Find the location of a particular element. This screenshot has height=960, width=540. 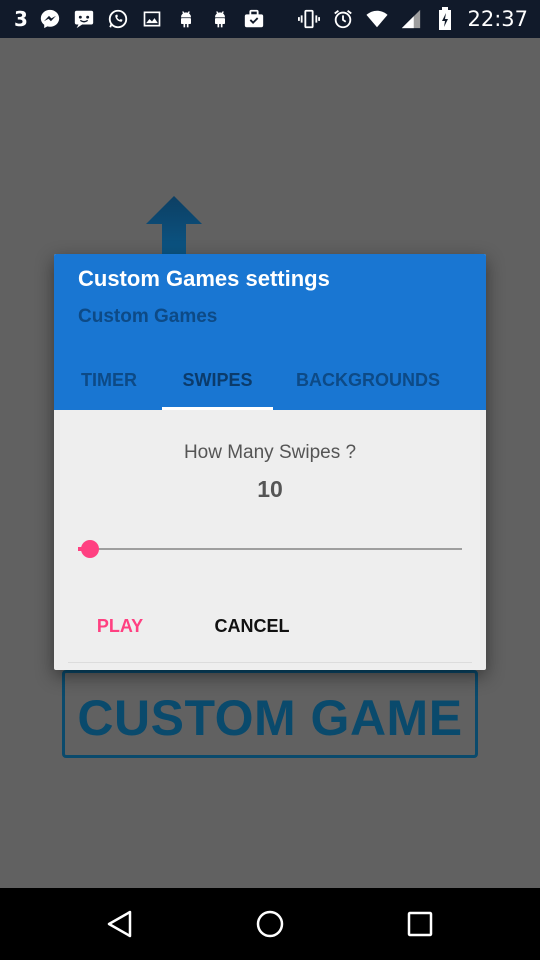

tab-bar: TIMER SWIPES BACKGROUNDS is located at coordinates (270, 380).